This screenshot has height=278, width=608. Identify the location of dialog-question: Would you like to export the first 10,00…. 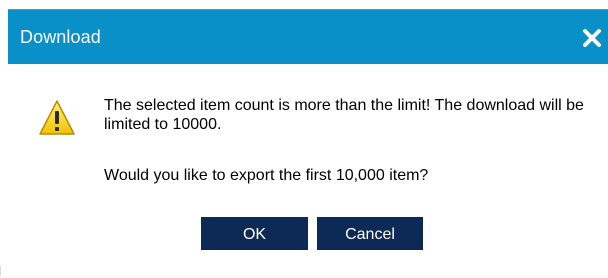
(266, 175).